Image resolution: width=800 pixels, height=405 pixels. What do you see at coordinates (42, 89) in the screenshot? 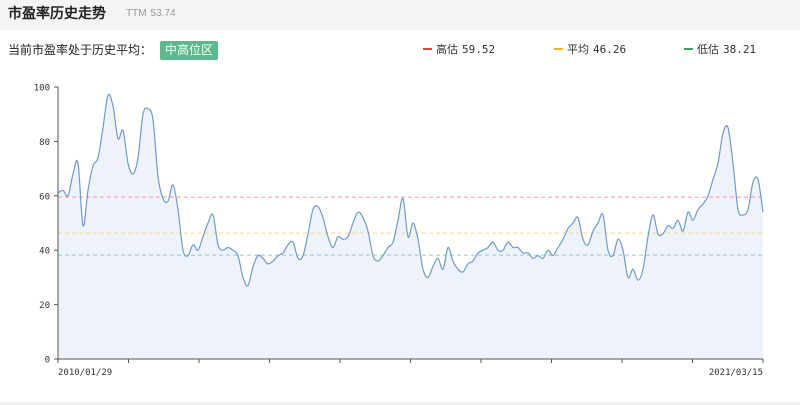
I see `y-tick-label-100: 100` at bounding box center [42, 89].